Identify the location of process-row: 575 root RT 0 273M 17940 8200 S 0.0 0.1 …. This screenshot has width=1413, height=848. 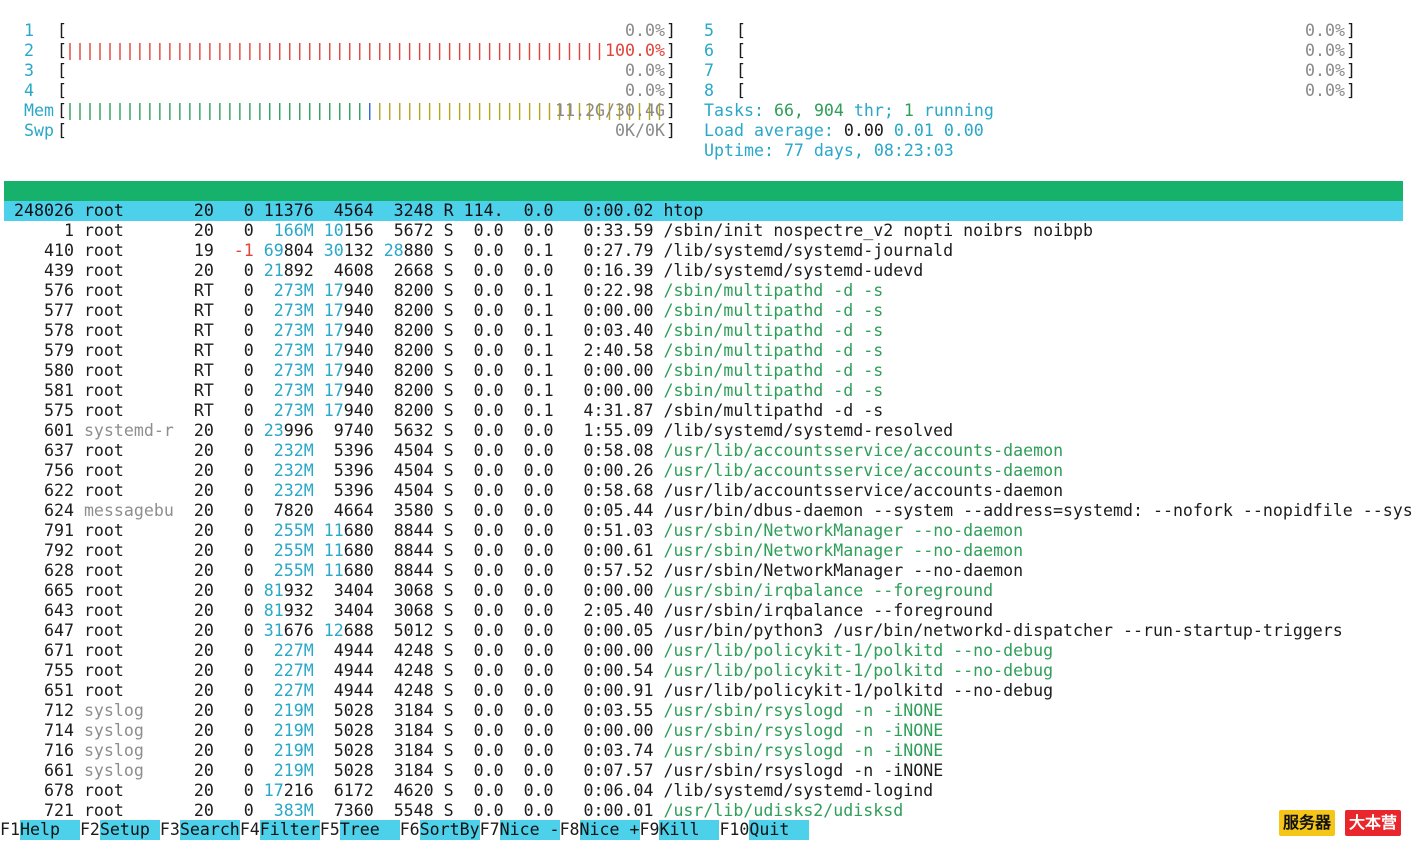
(703, 411).